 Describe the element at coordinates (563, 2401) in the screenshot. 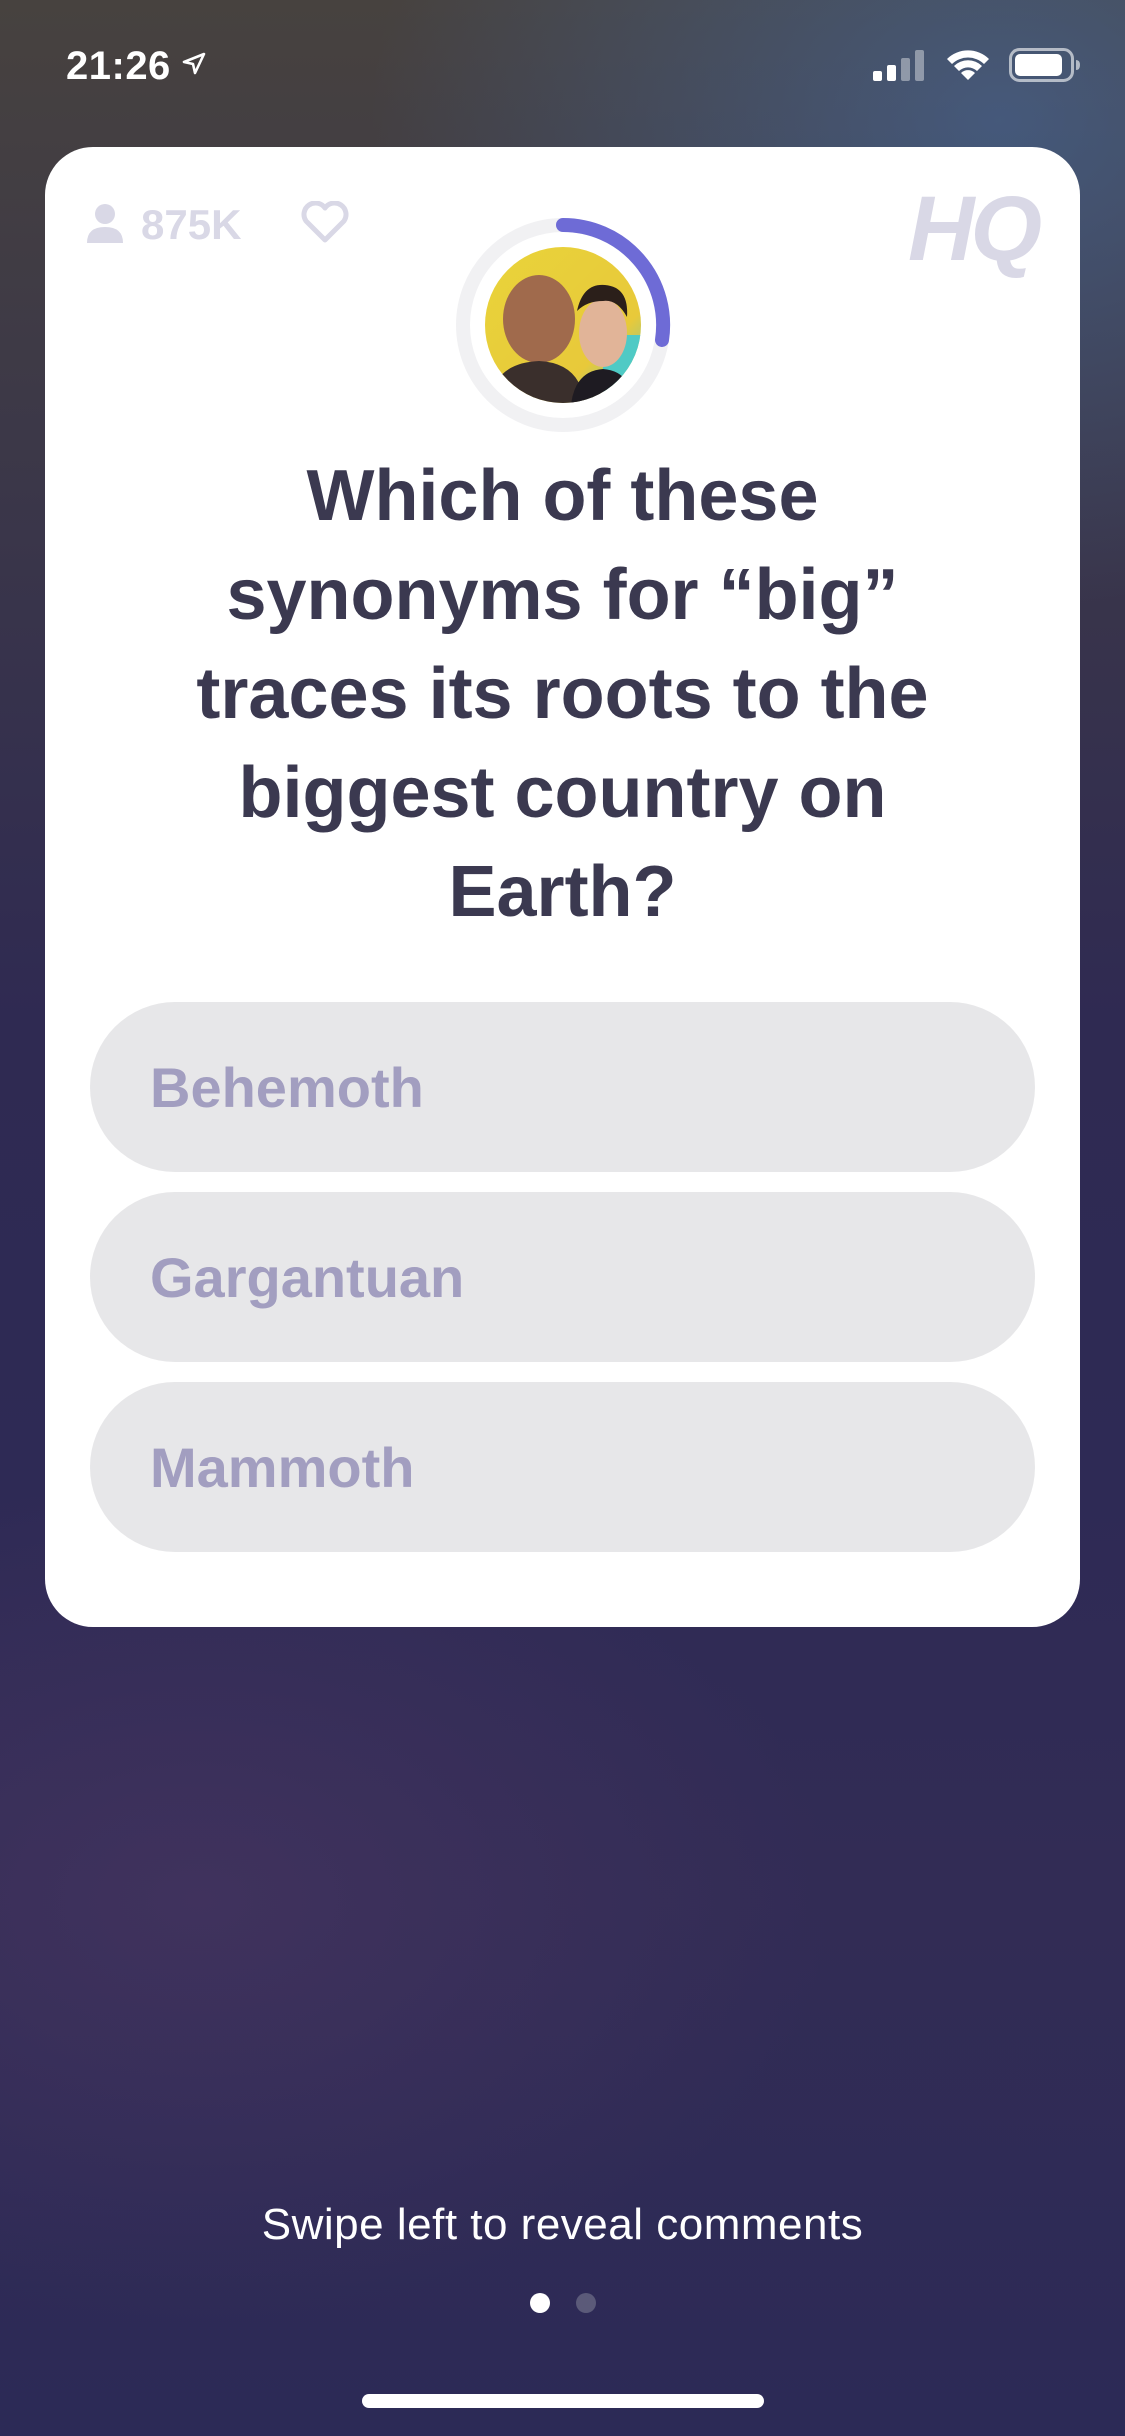

I see `home-indicator` at that location.